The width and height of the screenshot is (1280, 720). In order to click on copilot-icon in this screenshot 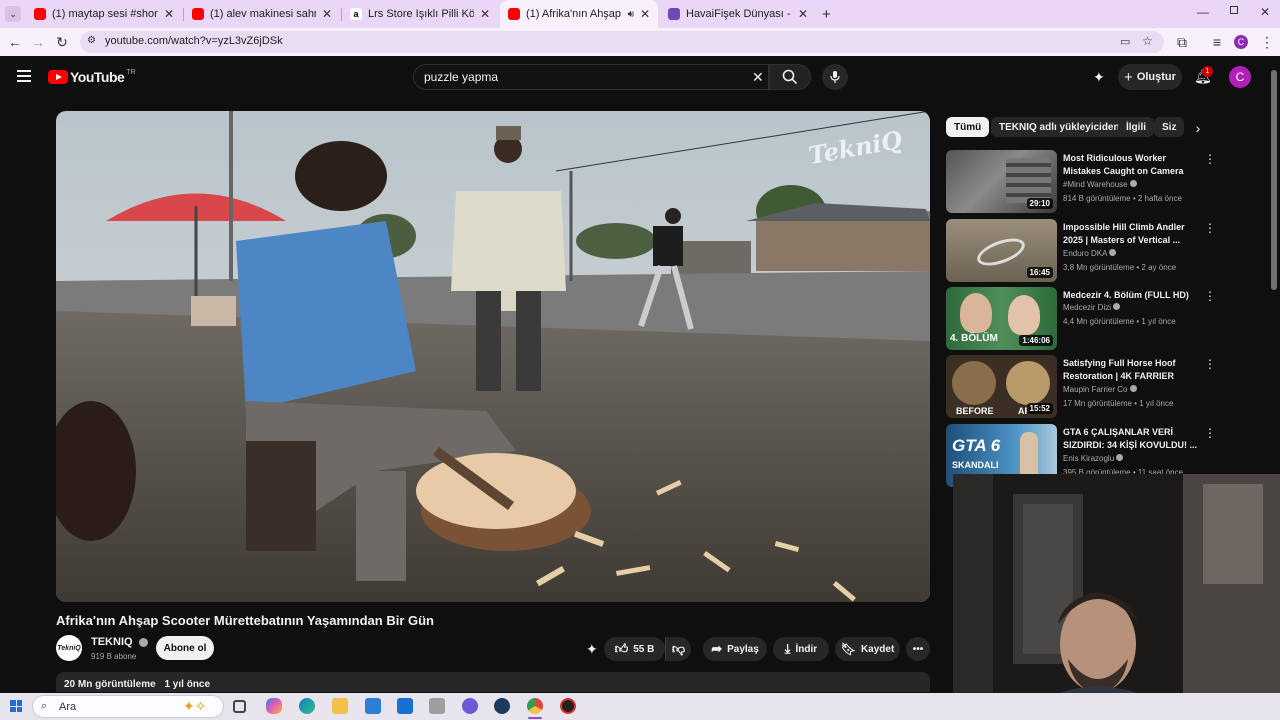, I will do `click(274, 706)`.